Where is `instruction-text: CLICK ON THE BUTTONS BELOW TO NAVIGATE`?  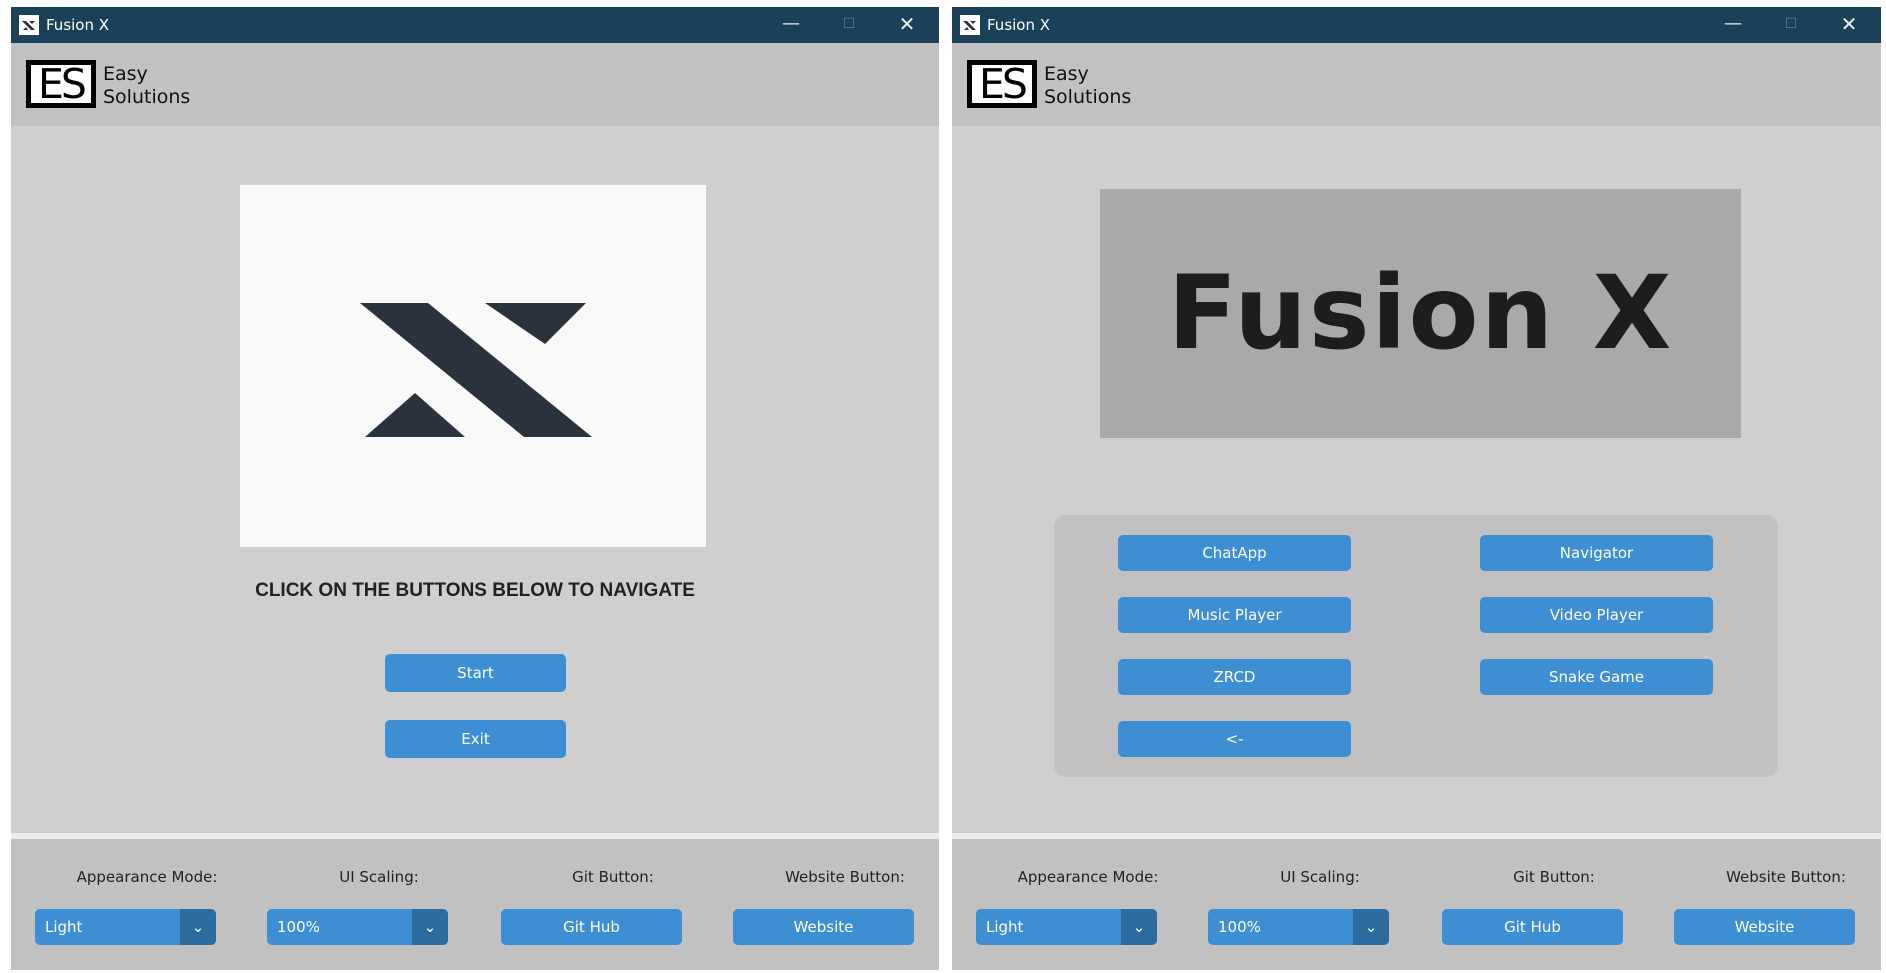 instruction-text: CLICK ON THE BUTTONS BELOW TO NAVIGATE is located at coordinates (475, 590).